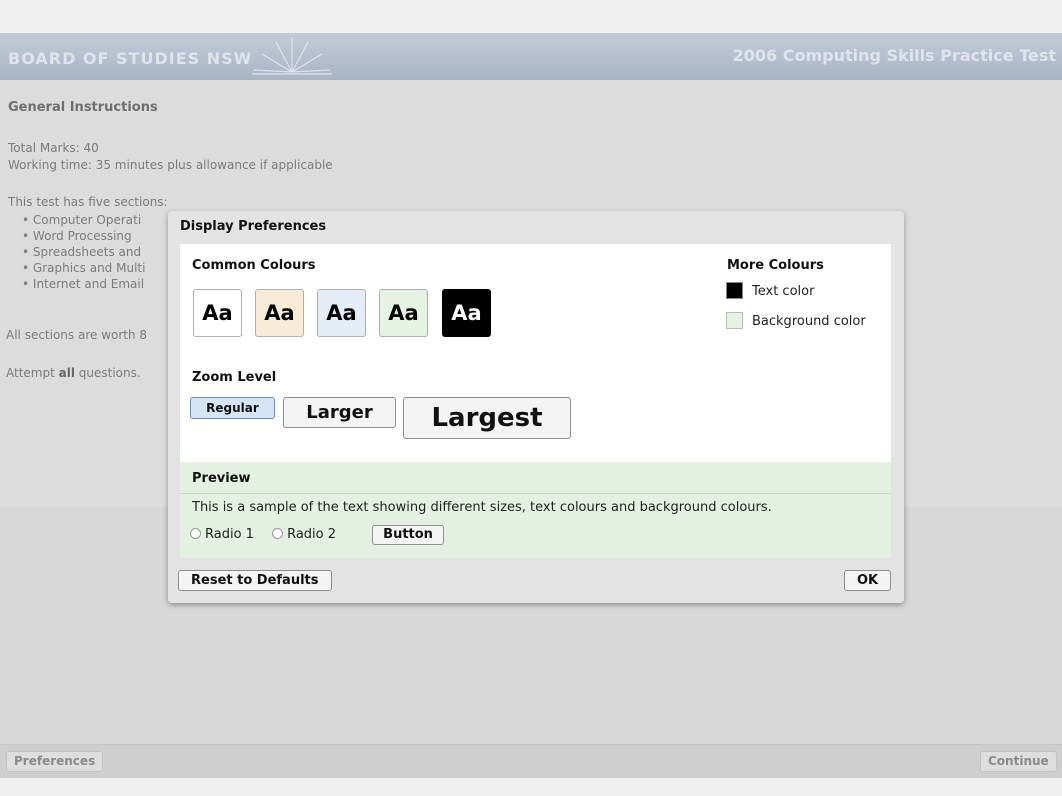 The width and height of the screenshot is (1062, 796). Describe the element at coordinates (1018, 761) in the screenshot. I see `continue-button: Continue` at that location.